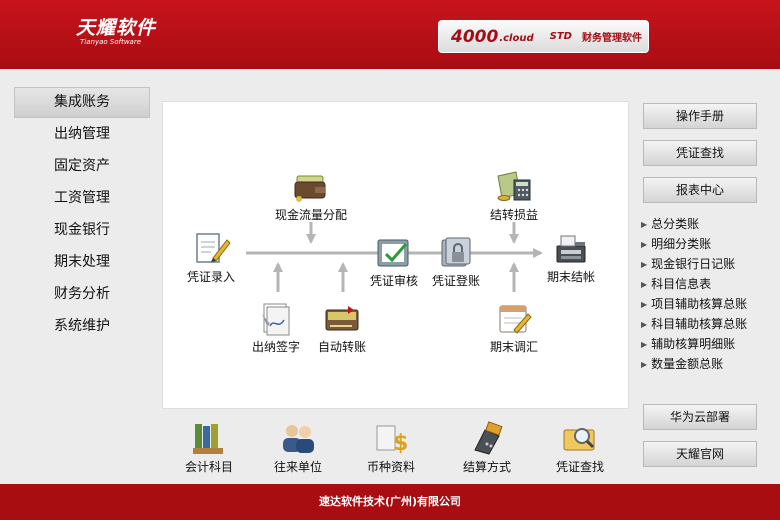 The height and width of the screenshot is (520, 780). I want to click on nav-item-analysis: 财务分析, so click(82, 294).